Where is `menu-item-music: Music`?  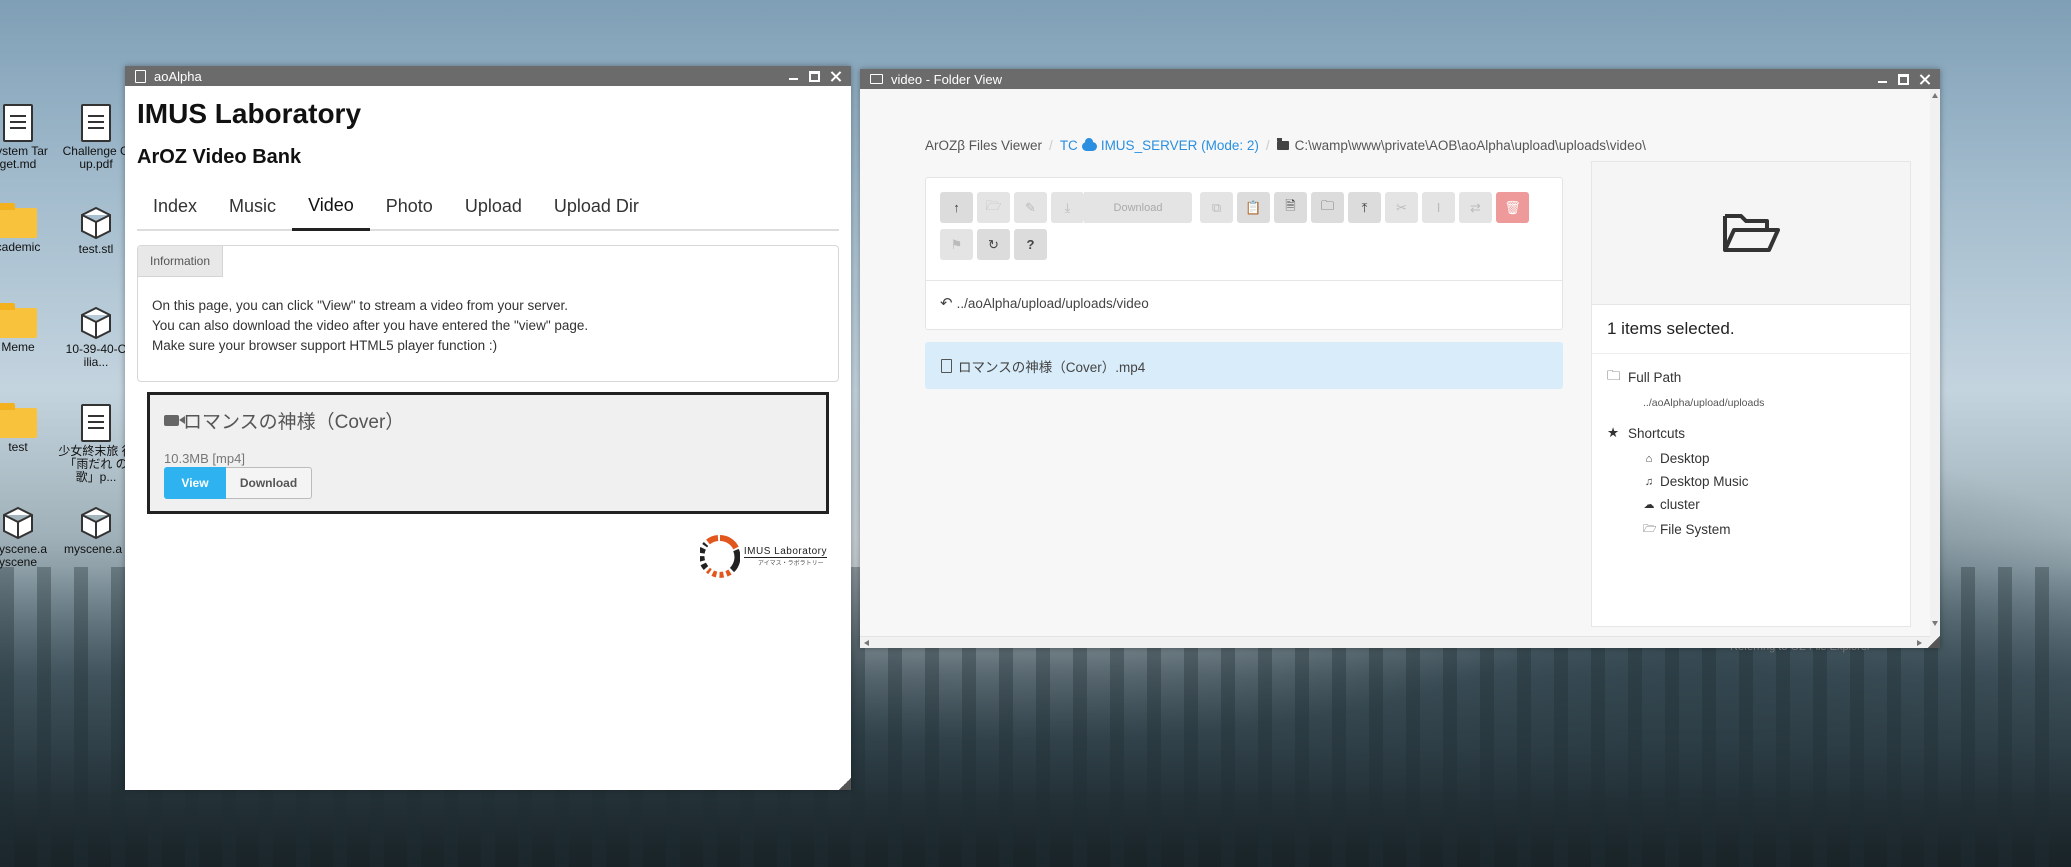 menu-item-music: Music is located at coordinates (252, 206).